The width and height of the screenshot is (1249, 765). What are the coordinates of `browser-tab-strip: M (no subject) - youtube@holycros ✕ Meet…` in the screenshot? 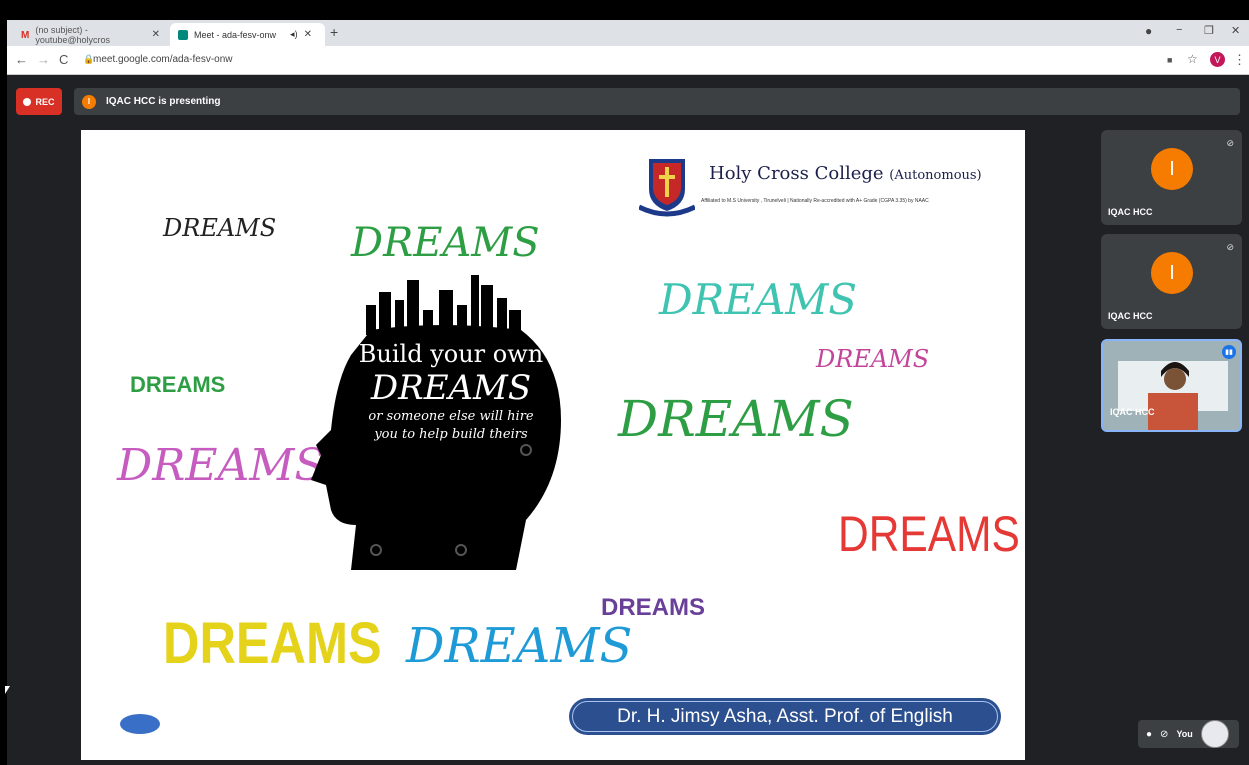 It's located at (628, 33).